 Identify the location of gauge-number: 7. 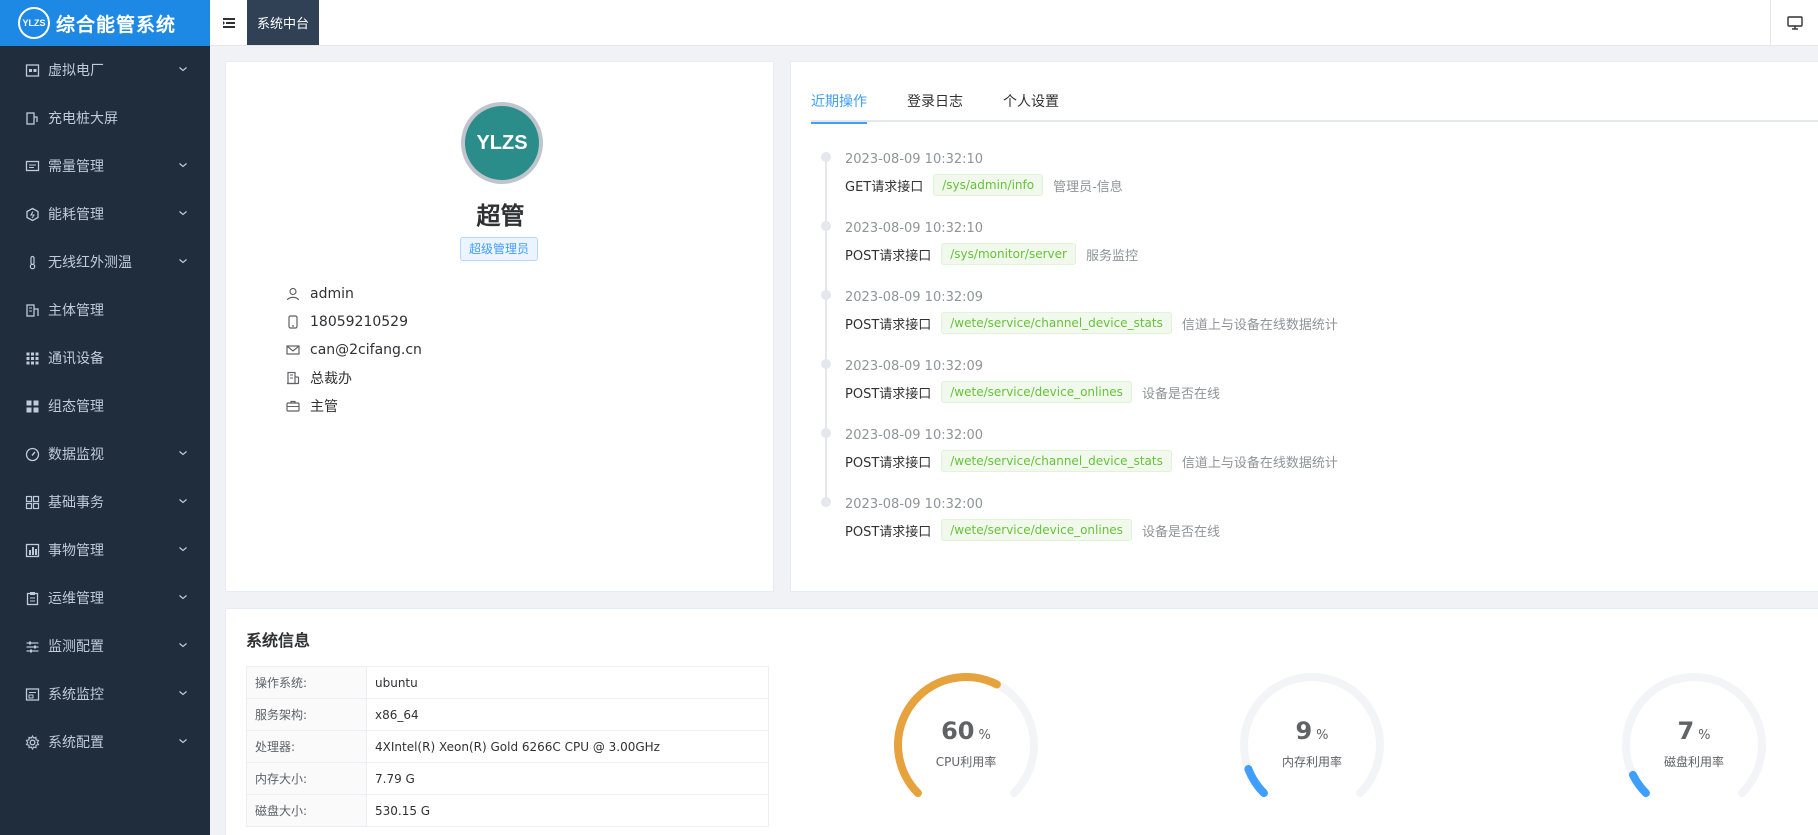
(1686, 731).